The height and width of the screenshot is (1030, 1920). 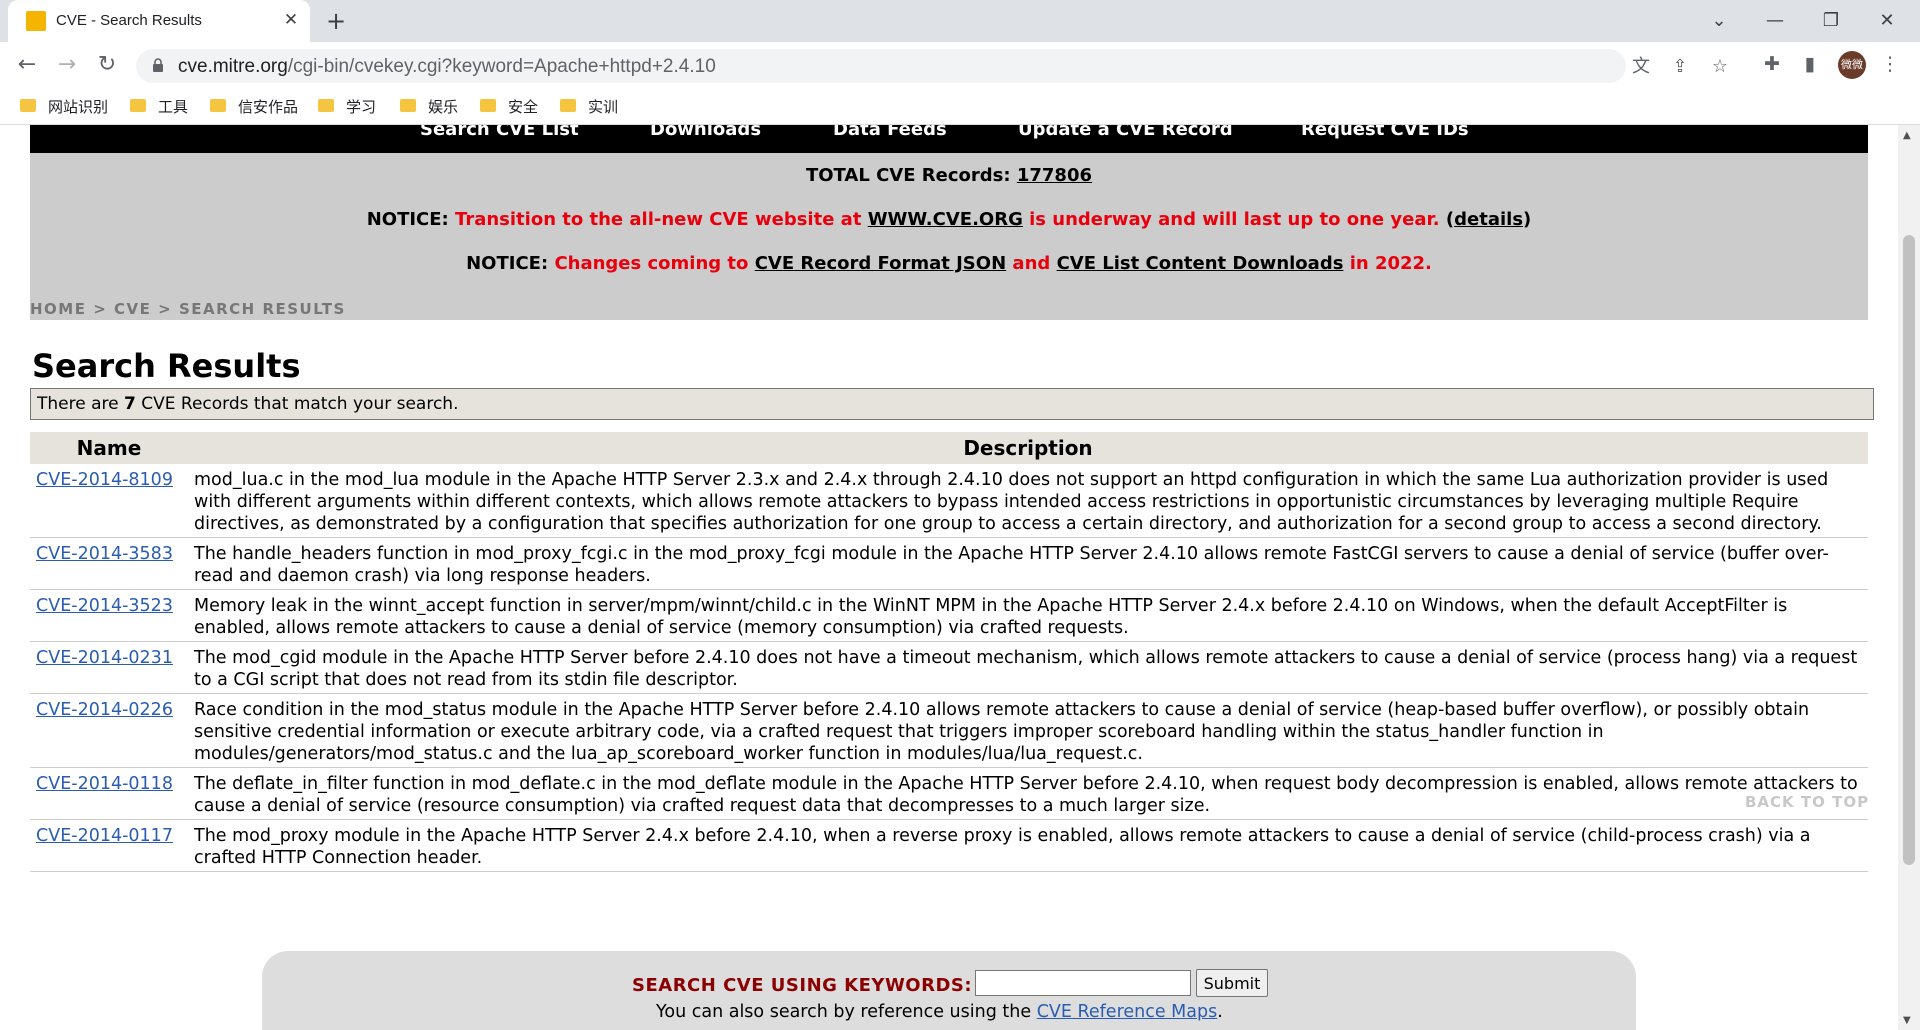 What do you see at coordinates (945, 219) in the screenshot?
I see `cve-org-link: WWW.CVE.ORG` at bounding box center [945, 219].